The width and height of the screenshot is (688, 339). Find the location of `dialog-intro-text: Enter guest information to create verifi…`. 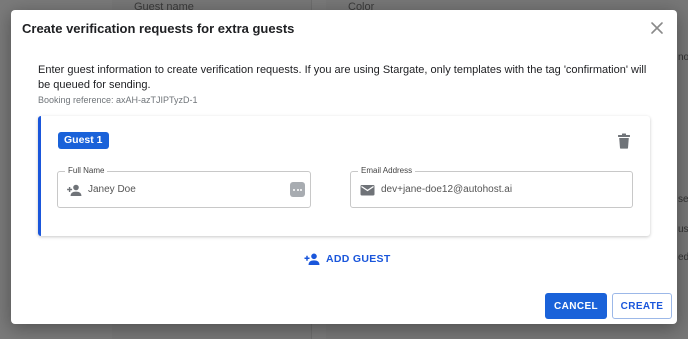

dialog-intro-text: Enter guest information to create verifi… is located at coordinates (342, 77).